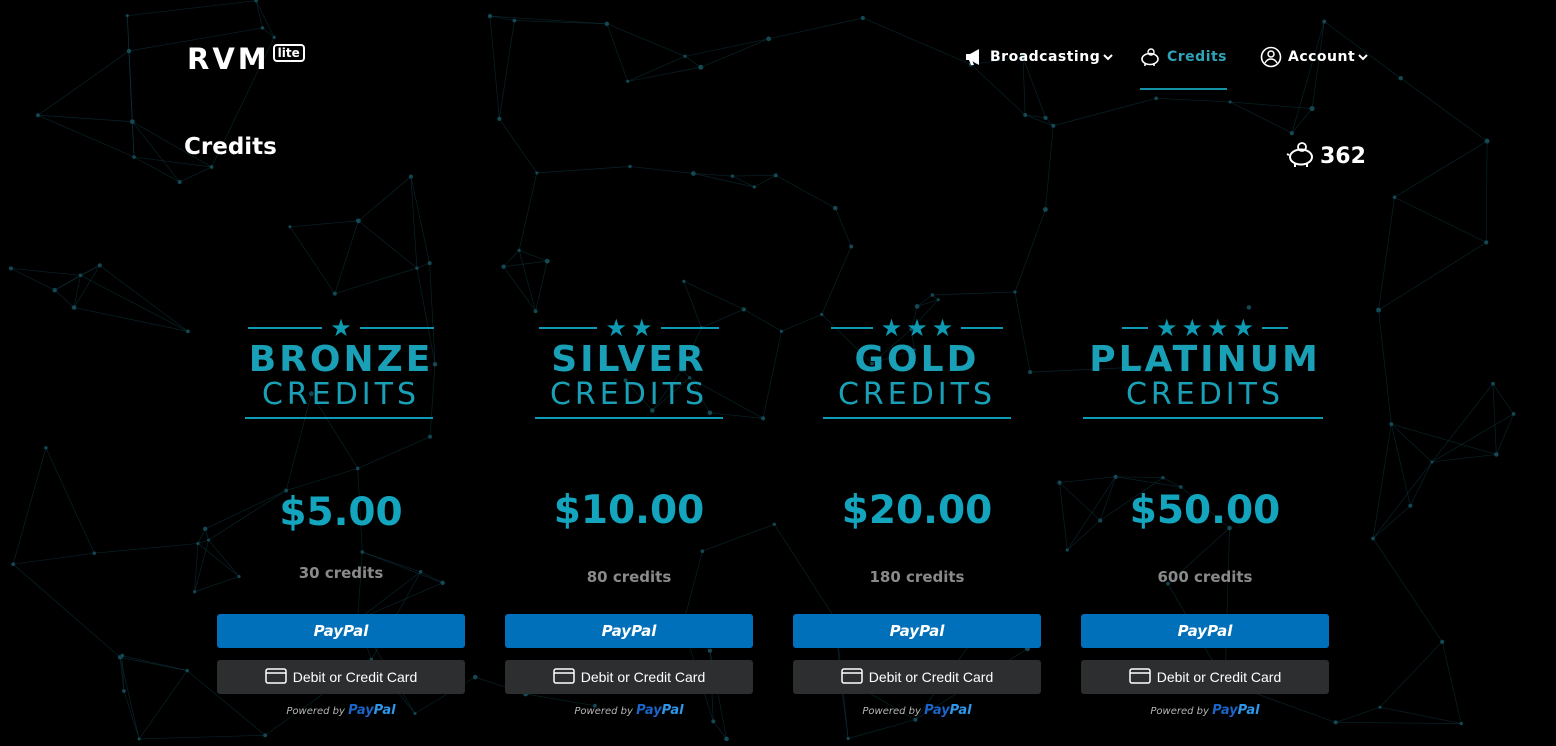  I want to click on tier-name: GOLD, so click(917, 359).